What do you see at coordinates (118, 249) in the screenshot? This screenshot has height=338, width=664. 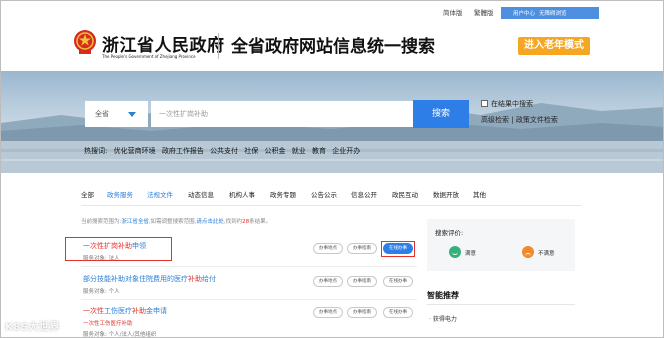 I see `result-highlight-box` at bounding box center [118, 249].